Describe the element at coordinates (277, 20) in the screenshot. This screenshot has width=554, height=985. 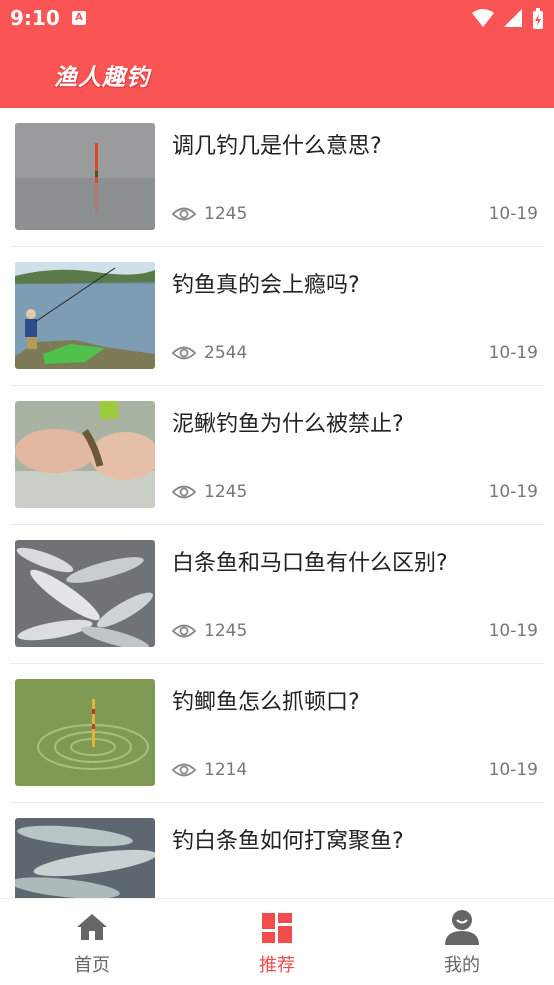
I see `status-bar: 9:10 A` at that location.